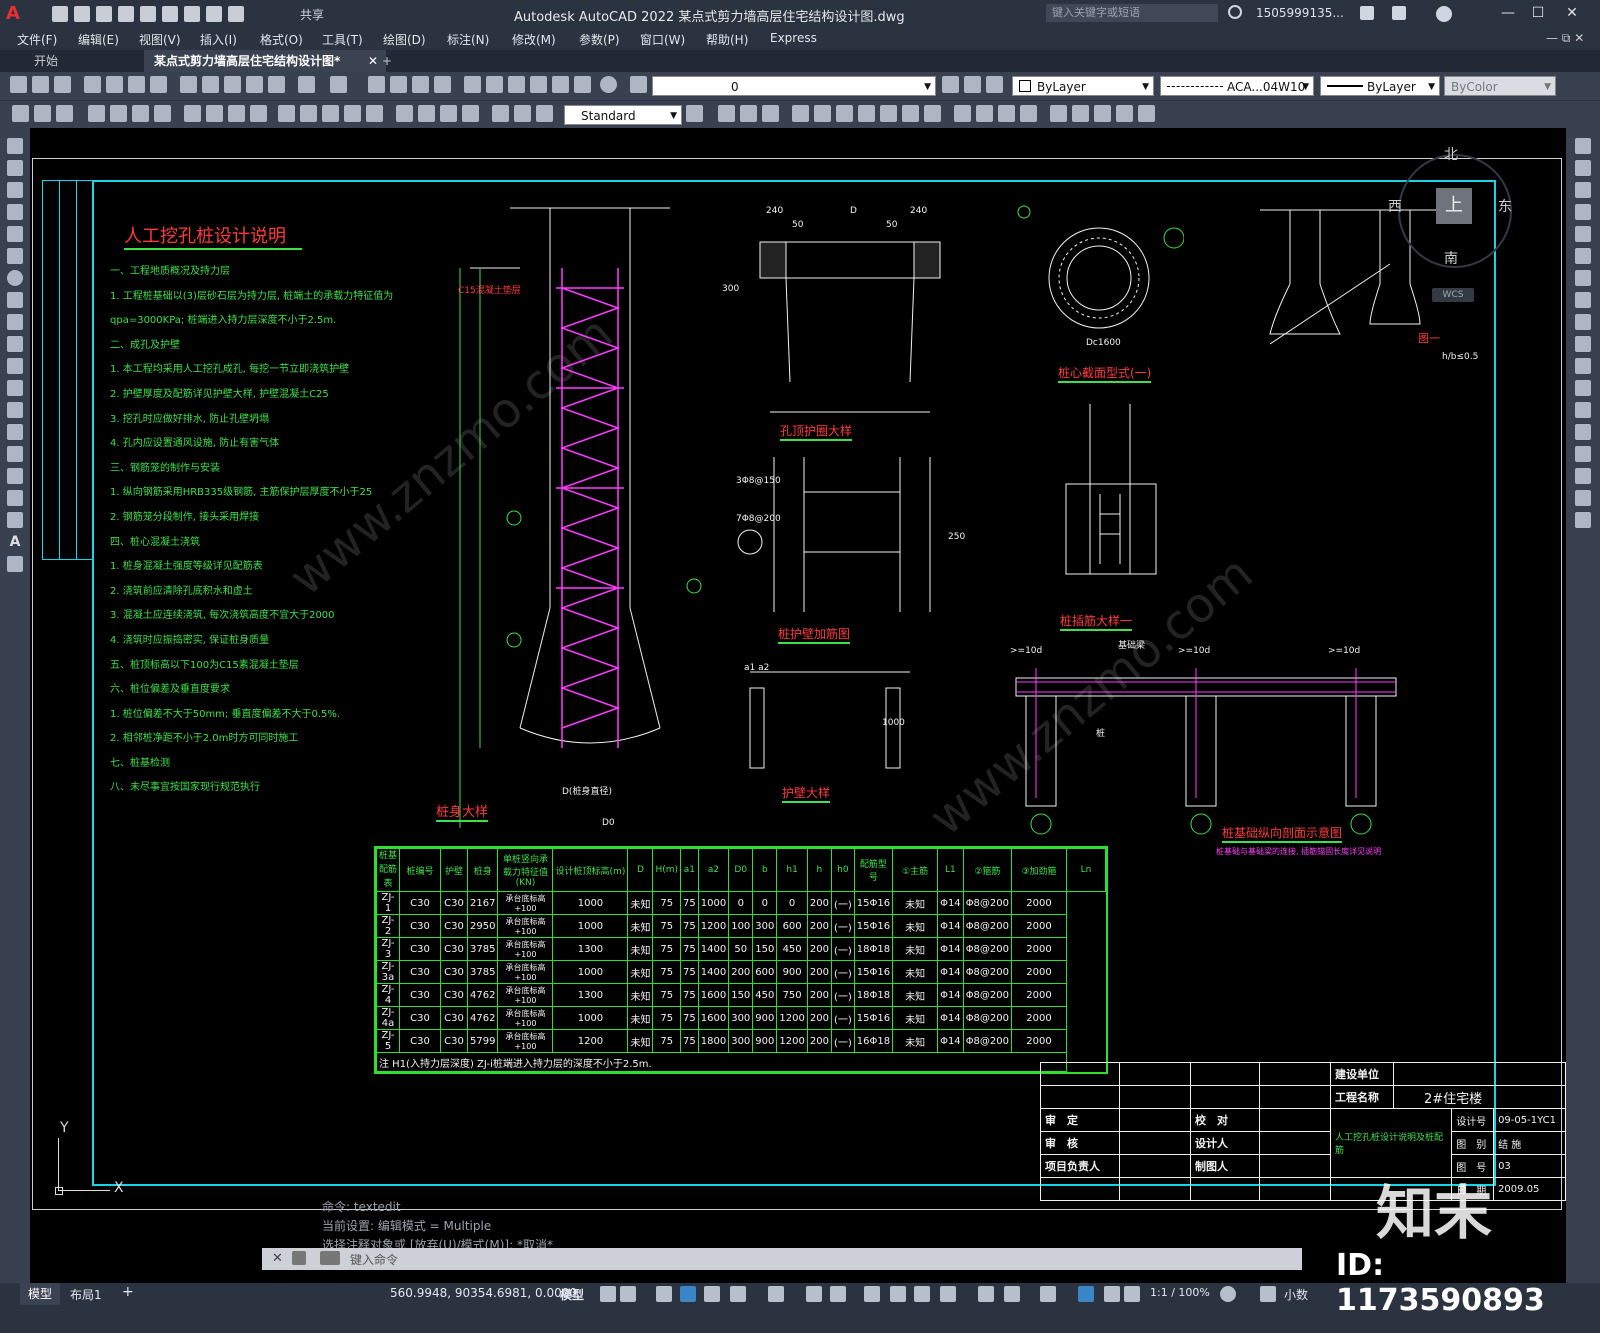 The image size is (1600, 1333). What do you see at coordinates (1583, 366) in the screenshot?
I see `extend-icon` at bounding box center [1583, 366].